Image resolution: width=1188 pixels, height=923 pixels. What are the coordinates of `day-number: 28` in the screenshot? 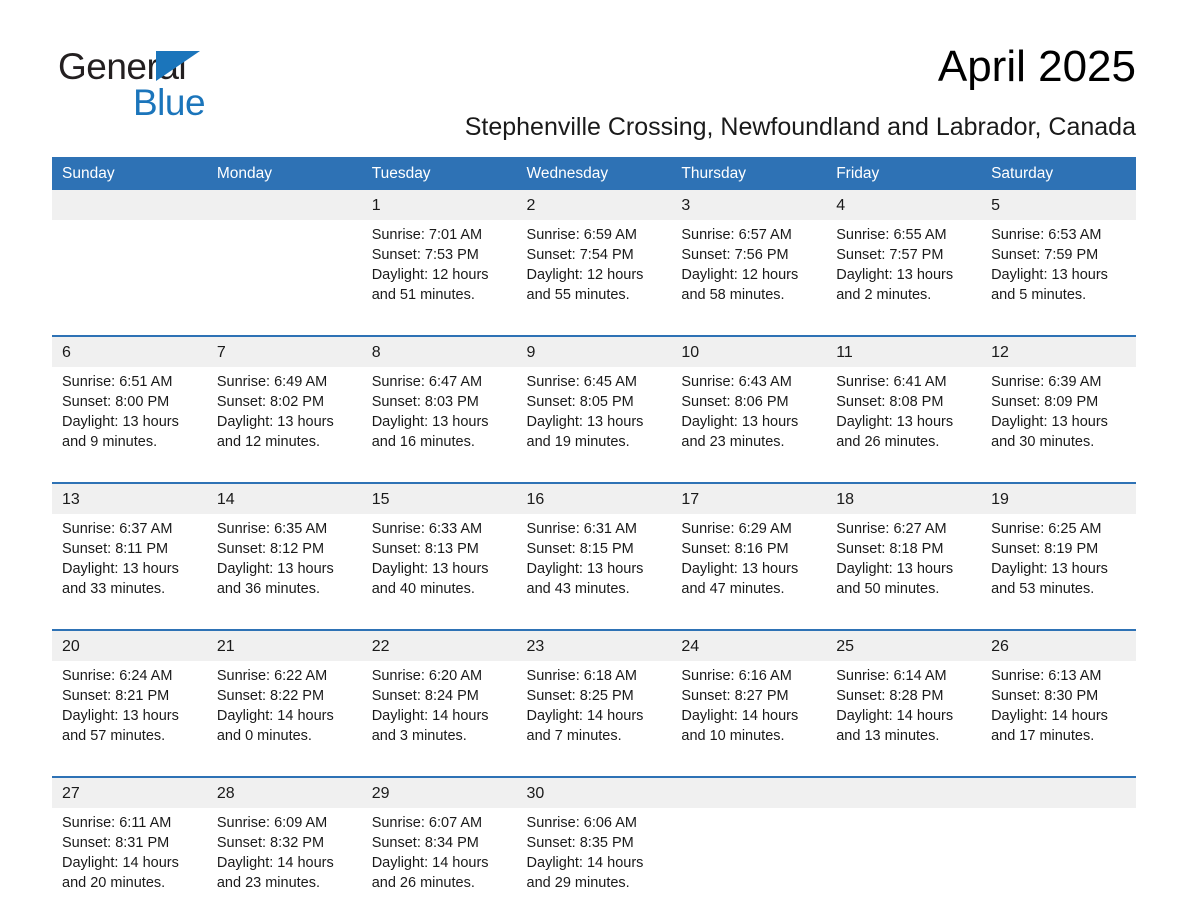 It's located at (284, 792).